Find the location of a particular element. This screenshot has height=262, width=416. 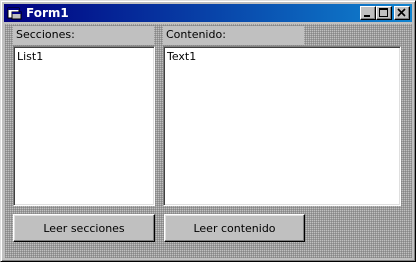

minimize-icon is located at coordinates (367, 16).